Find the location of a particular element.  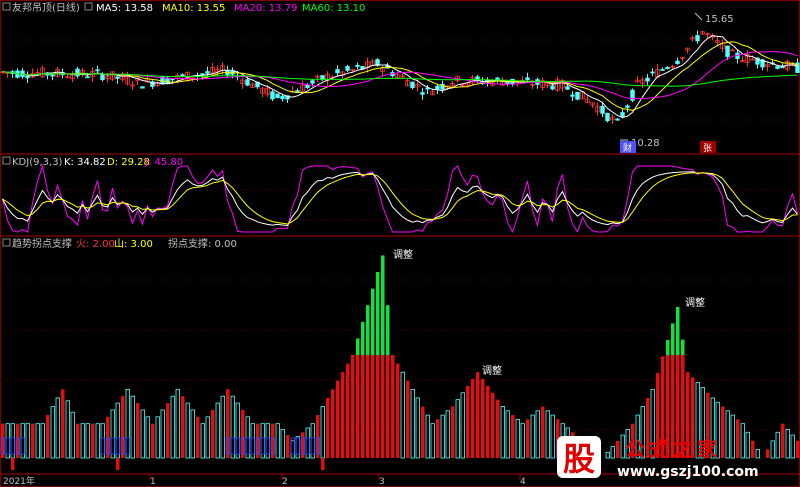

watermark-glyph: 股 is located at coordinates (579, 459).